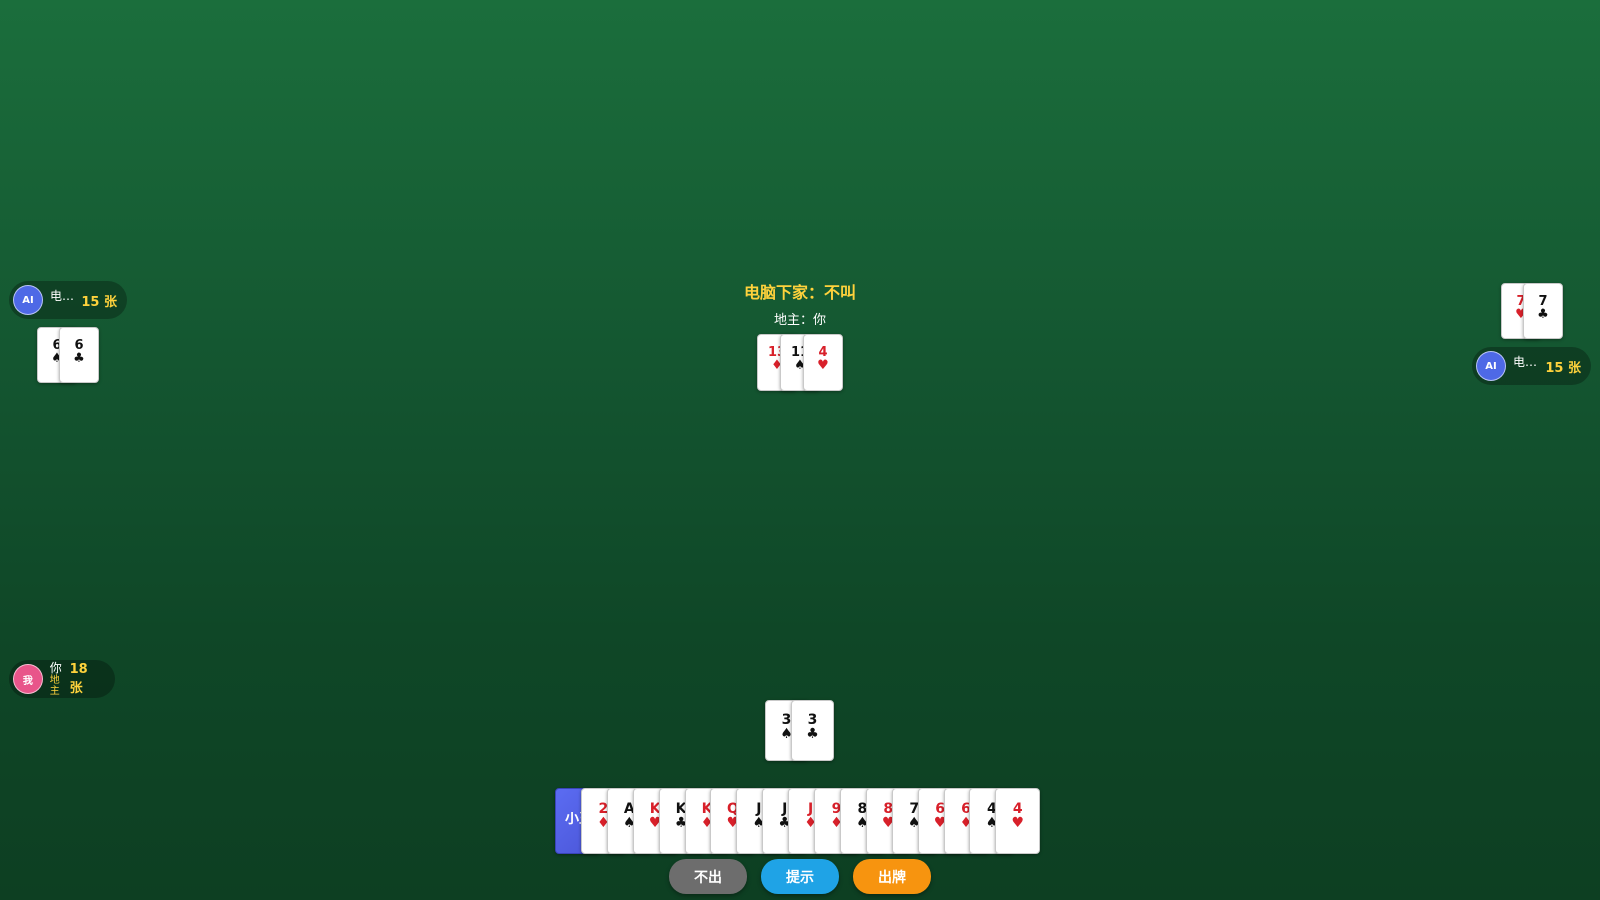 The width and height of the screenshot is (1600, 900). Describe the element at coordinates (78, 679) in the screenshot. I see `card-count: 18 张` at that location.